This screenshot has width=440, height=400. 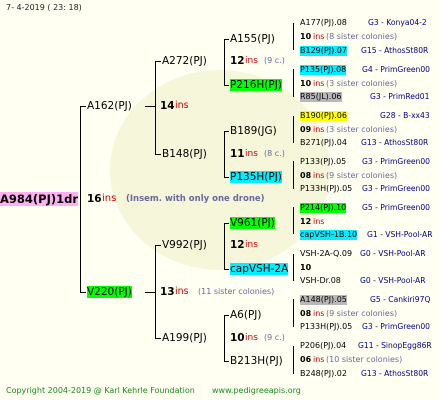 What do you see at coordinates (236, 291) in the screenshot?
I see `sire-sister-colonies: (11 sister colonies)` at bounding box center [236, 291].